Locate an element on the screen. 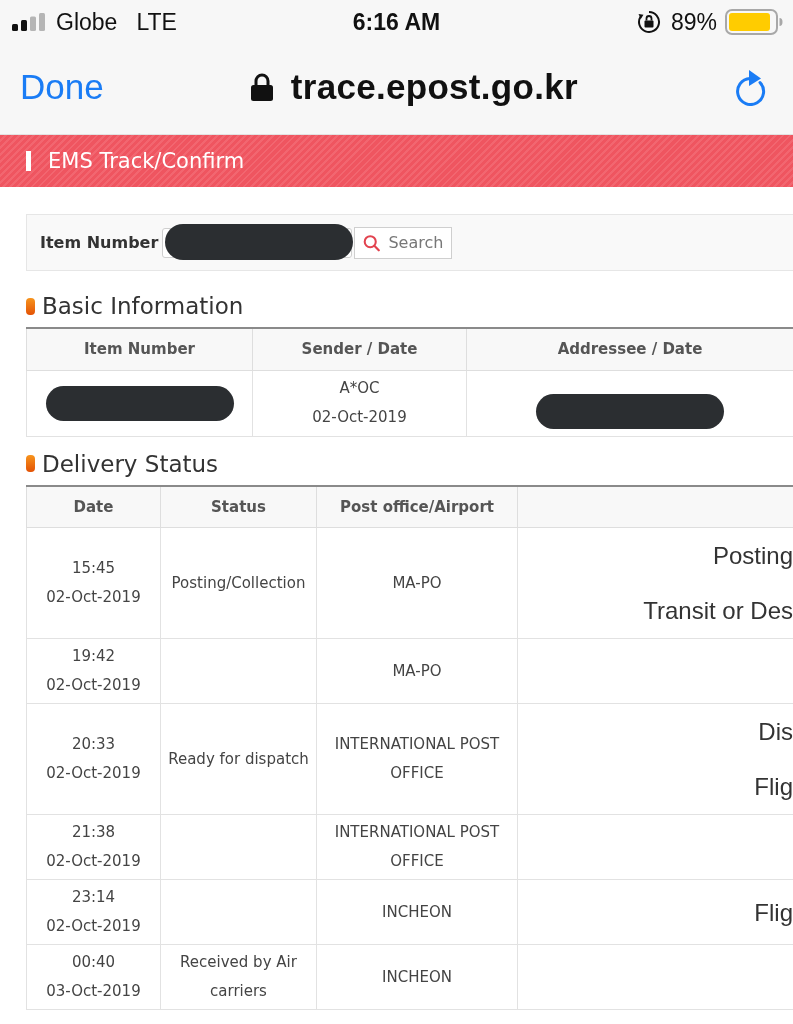 This screenshot has height=1024, width=793. time-text: 19:42 is located at coordinates (93, 656).